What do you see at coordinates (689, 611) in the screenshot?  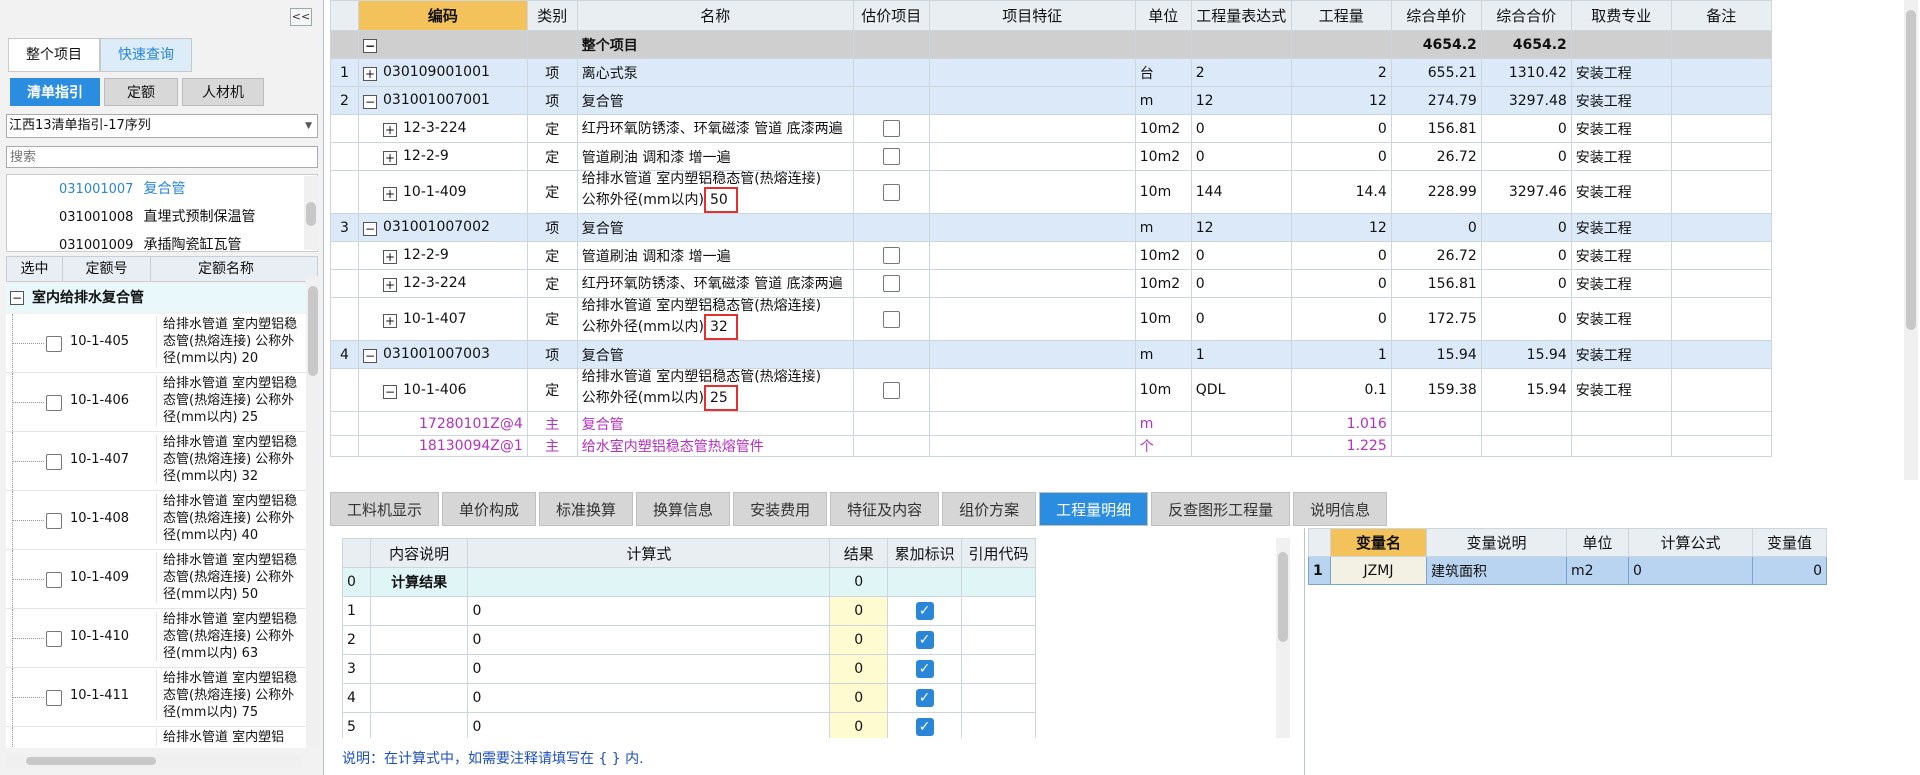 I see `table-row: 1 0 0 ✓` at bounding box center [689, 611].